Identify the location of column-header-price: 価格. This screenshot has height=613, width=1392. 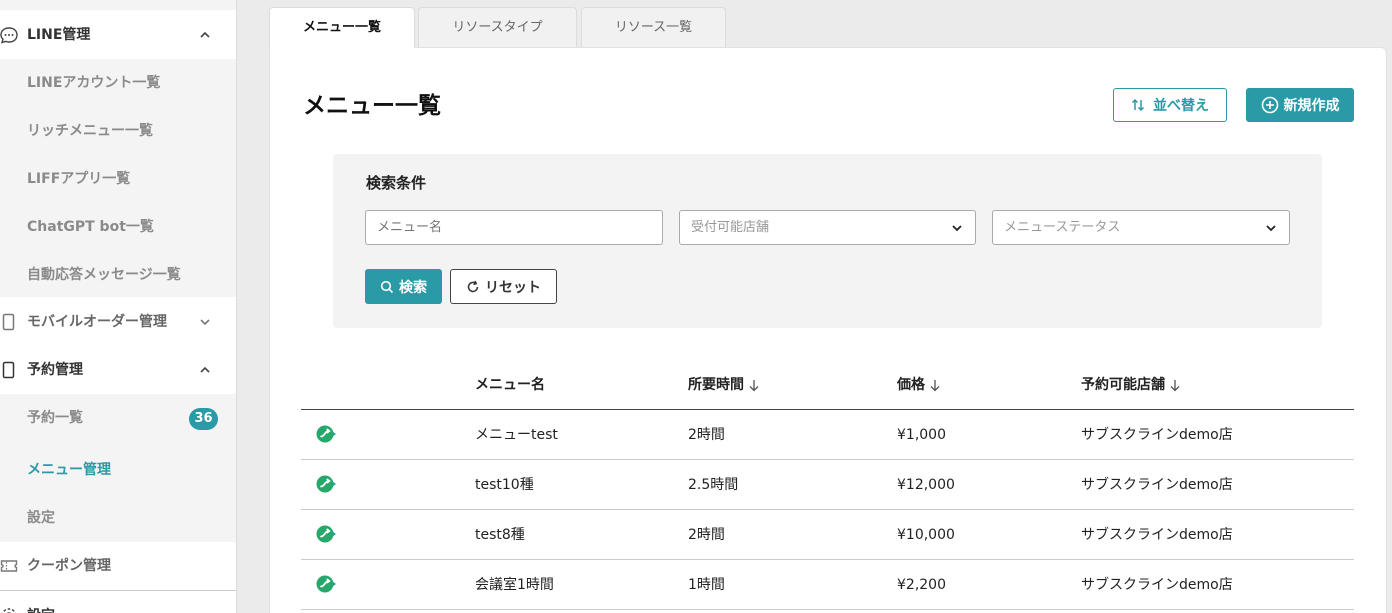
(919, 385).